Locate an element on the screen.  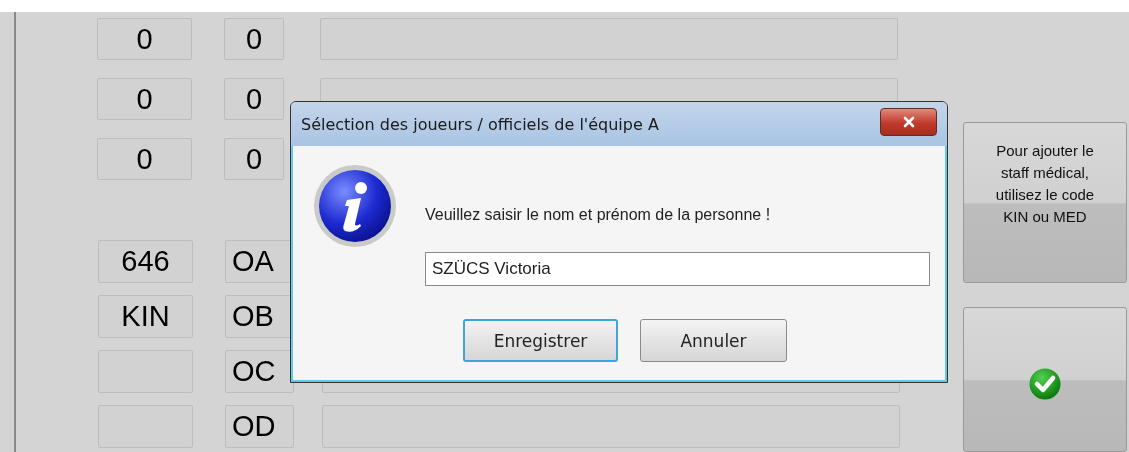
checkmark-icon is located at coordinates (1045, 383).